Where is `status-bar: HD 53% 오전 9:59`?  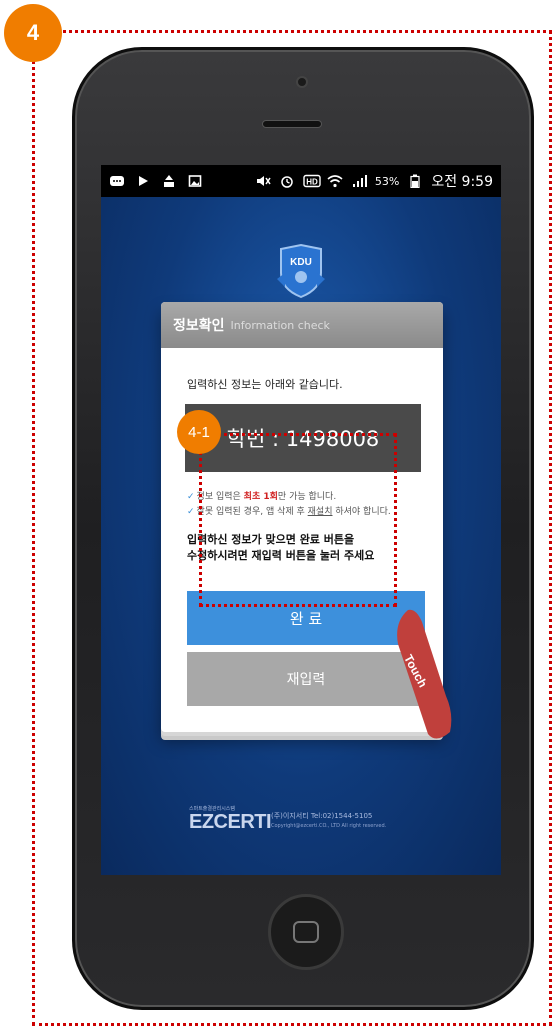 status-bar: HD 53% 오전 9:59 is located at coordinates (301, 181).